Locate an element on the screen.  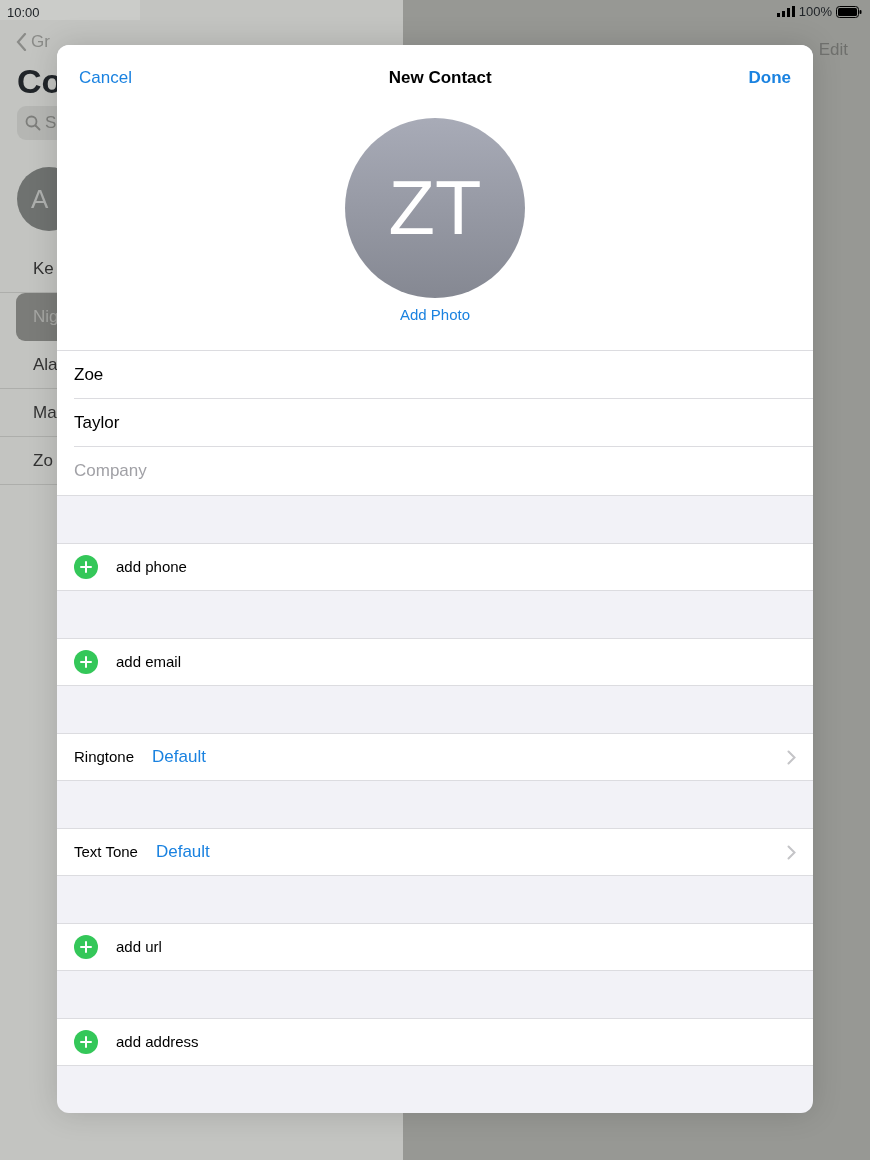
row-label: Text Tone is located at coordinates (106, 851).